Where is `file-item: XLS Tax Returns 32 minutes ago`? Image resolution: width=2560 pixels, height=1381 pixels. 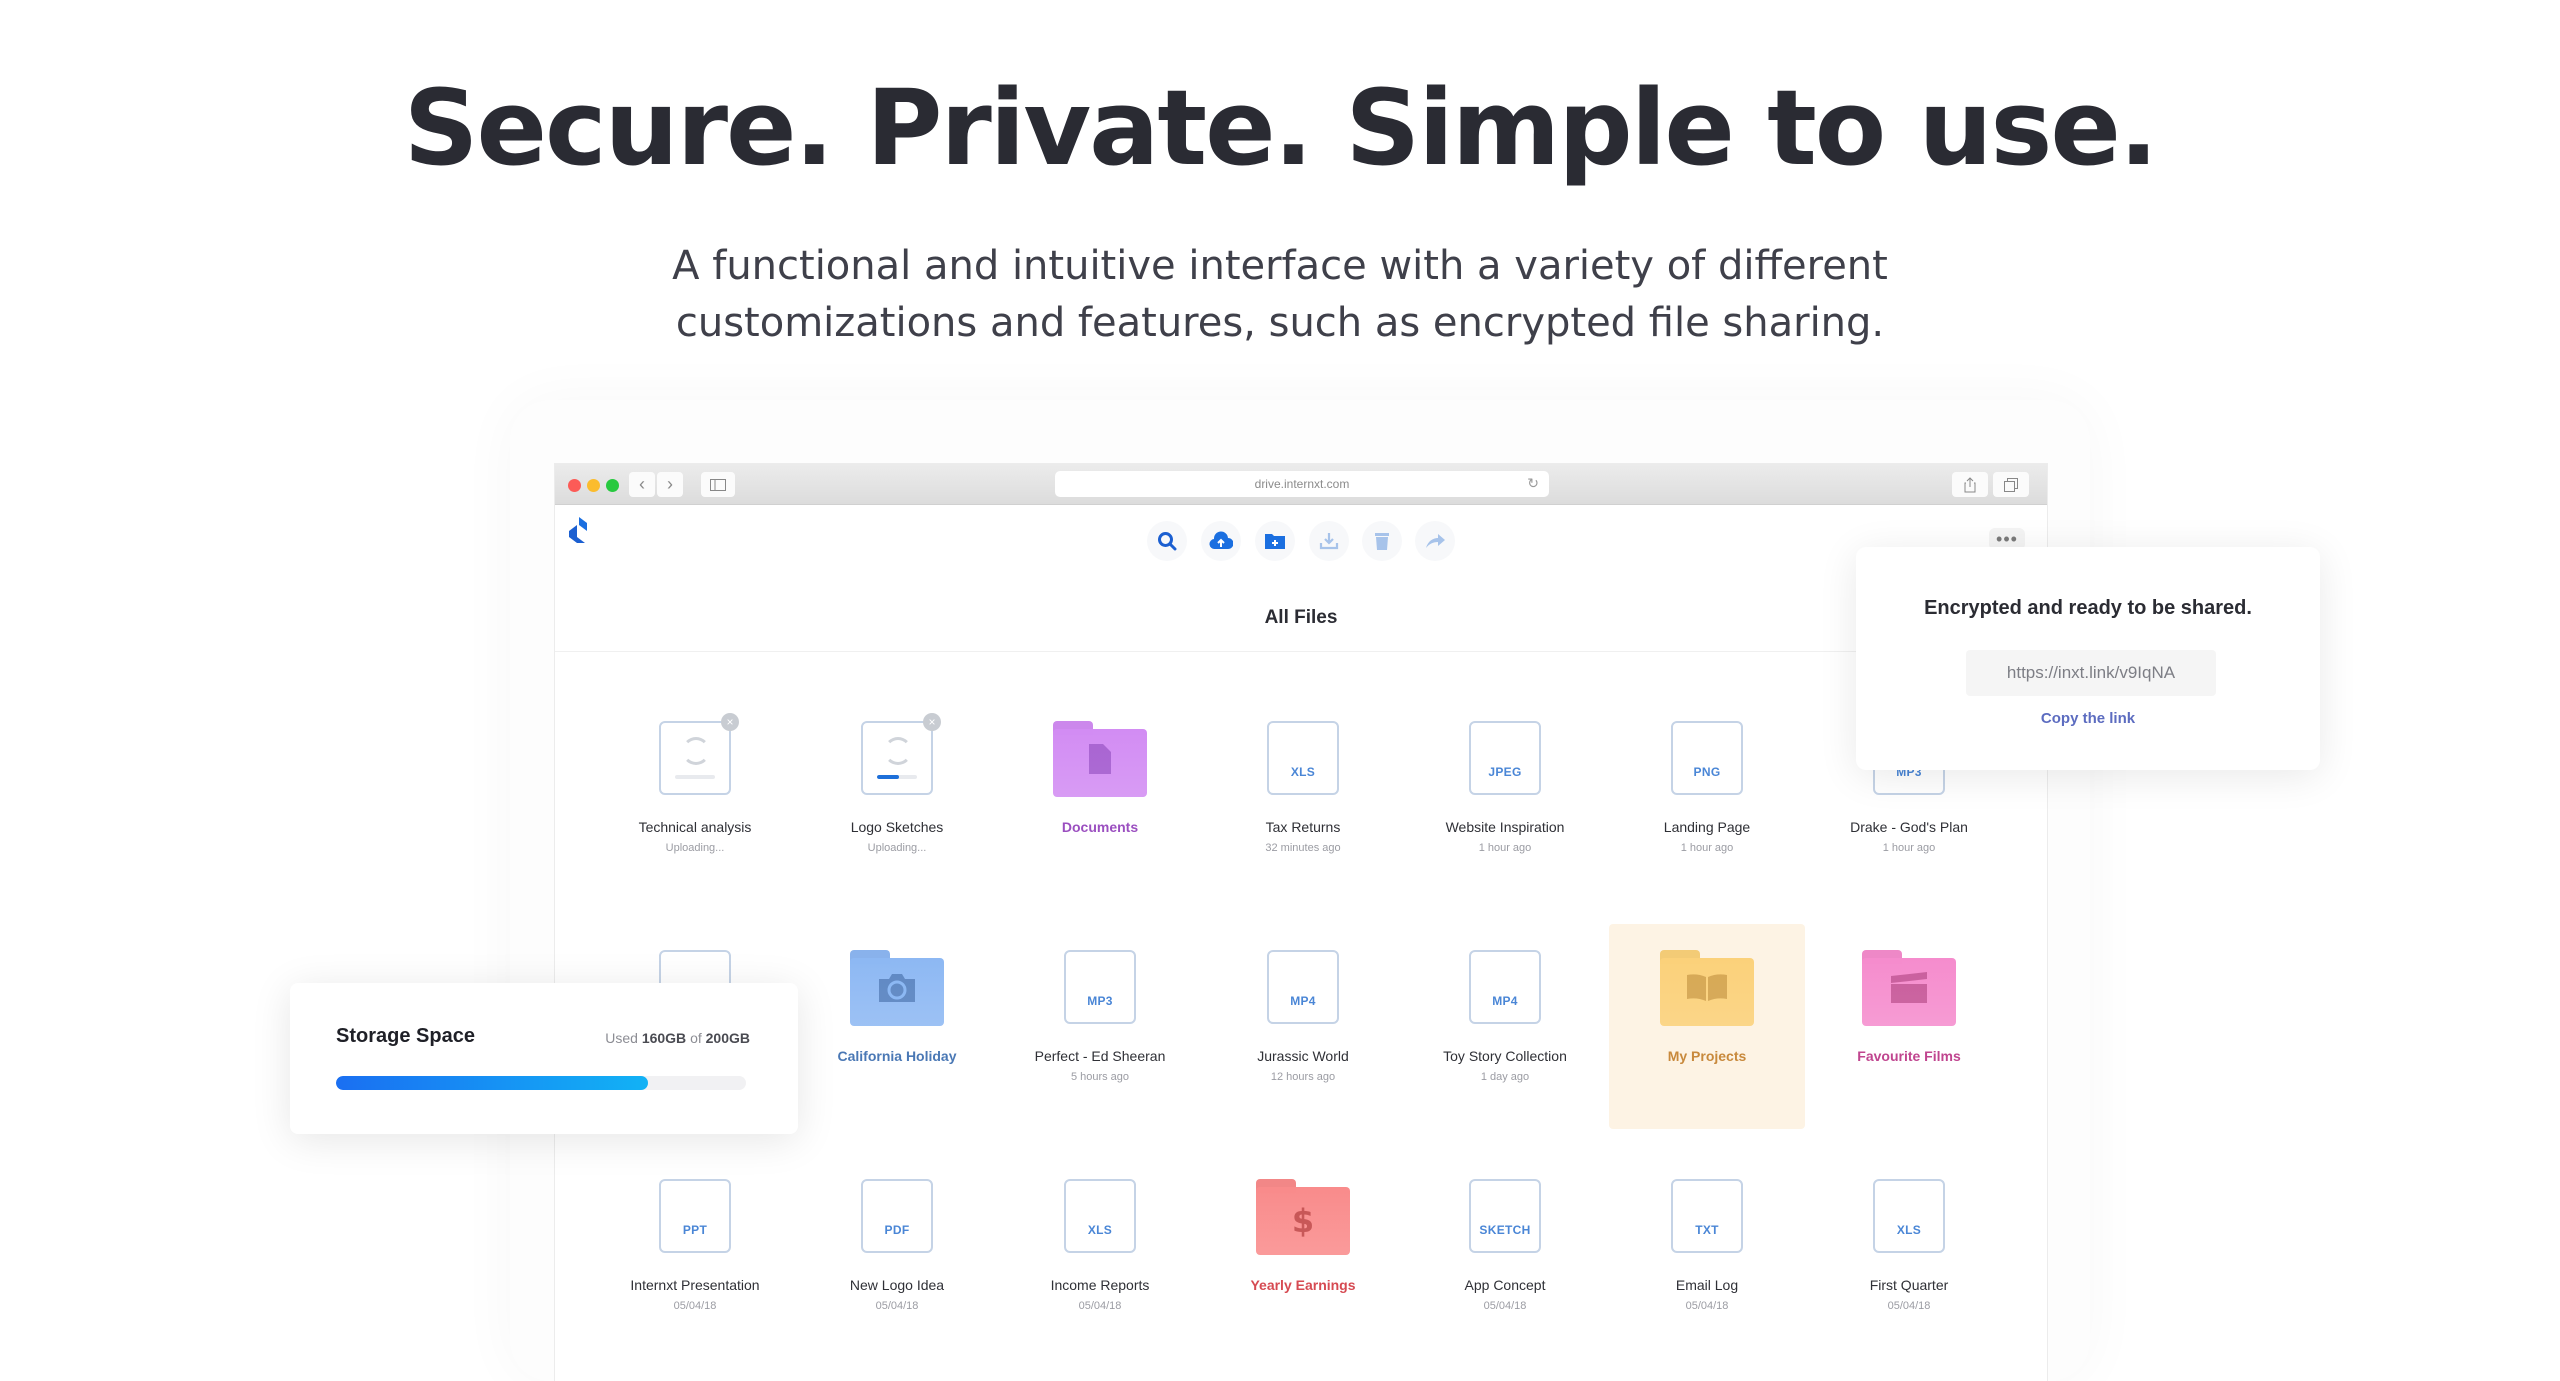
file-item: XLS Tax Returns 32 minutes ago is located at coordinates (1303, 797).